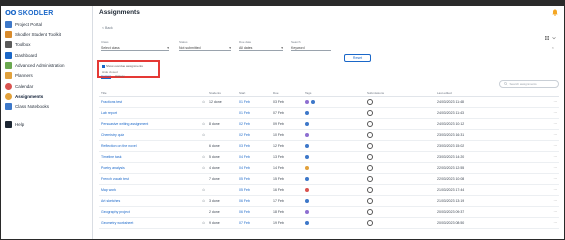  Describe the element at coordinates (19, 86) in the screenshot. I see `sidebar-item-calendar: Calendar` at that location.